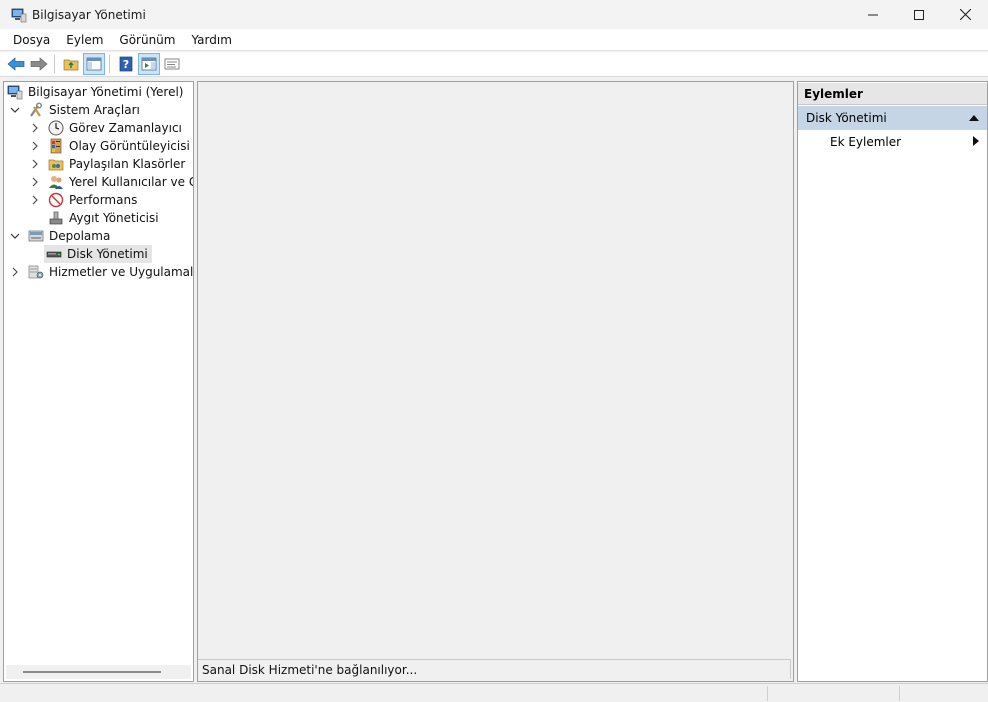 The image size is (988, 702). Describe the element at coordinates (92, 672) in the screenshot. I see `scrollbar-thumb` at that location.